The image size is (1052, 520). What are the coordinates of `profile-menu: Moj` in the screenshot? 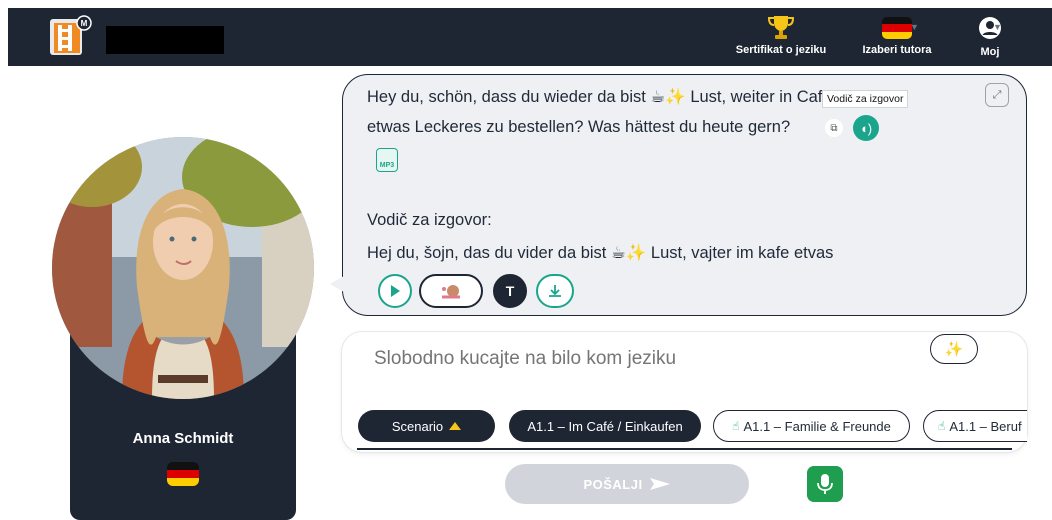 It's located at (990, 36).